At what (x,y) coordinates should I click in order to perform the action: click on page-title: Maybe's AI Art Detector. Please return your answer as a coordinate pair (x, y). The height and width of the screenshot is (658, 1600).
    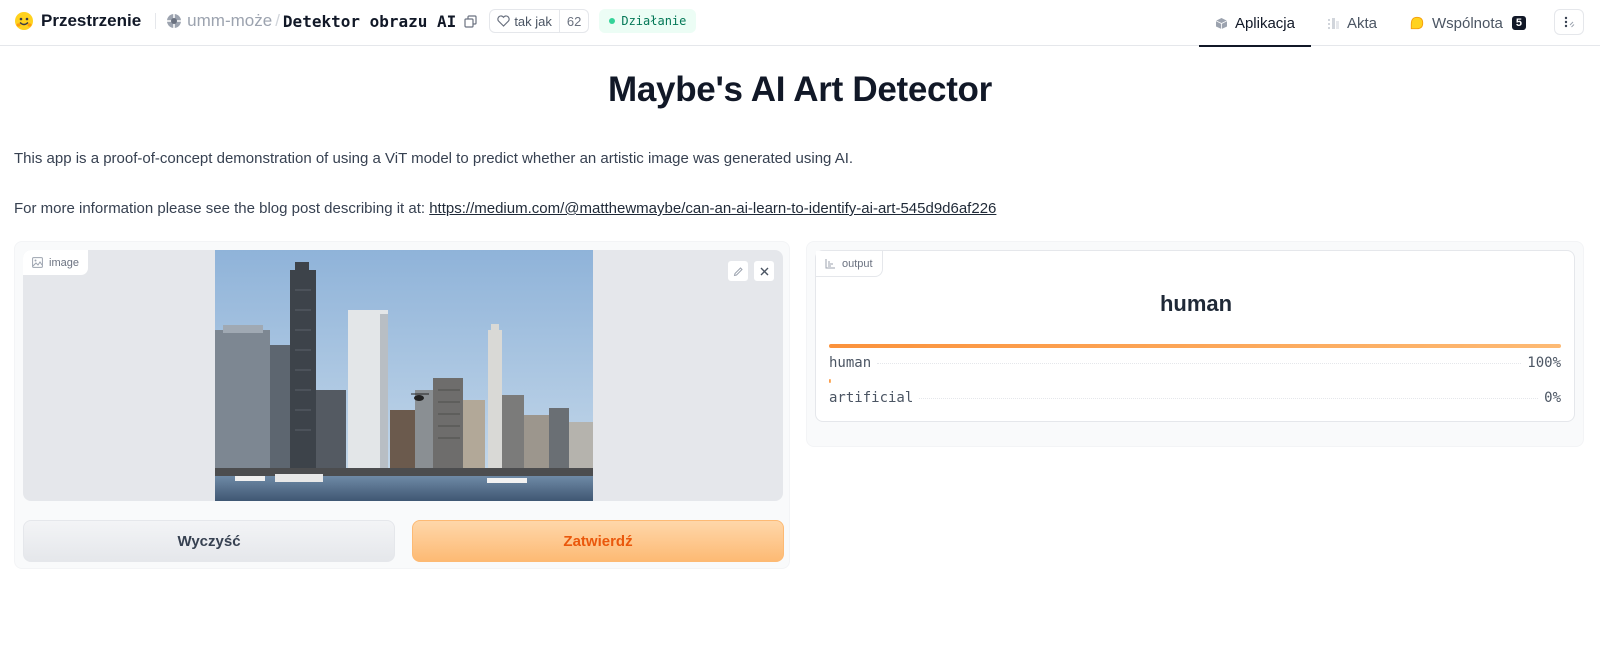
    Looking at the image, I should click on (800, 89).